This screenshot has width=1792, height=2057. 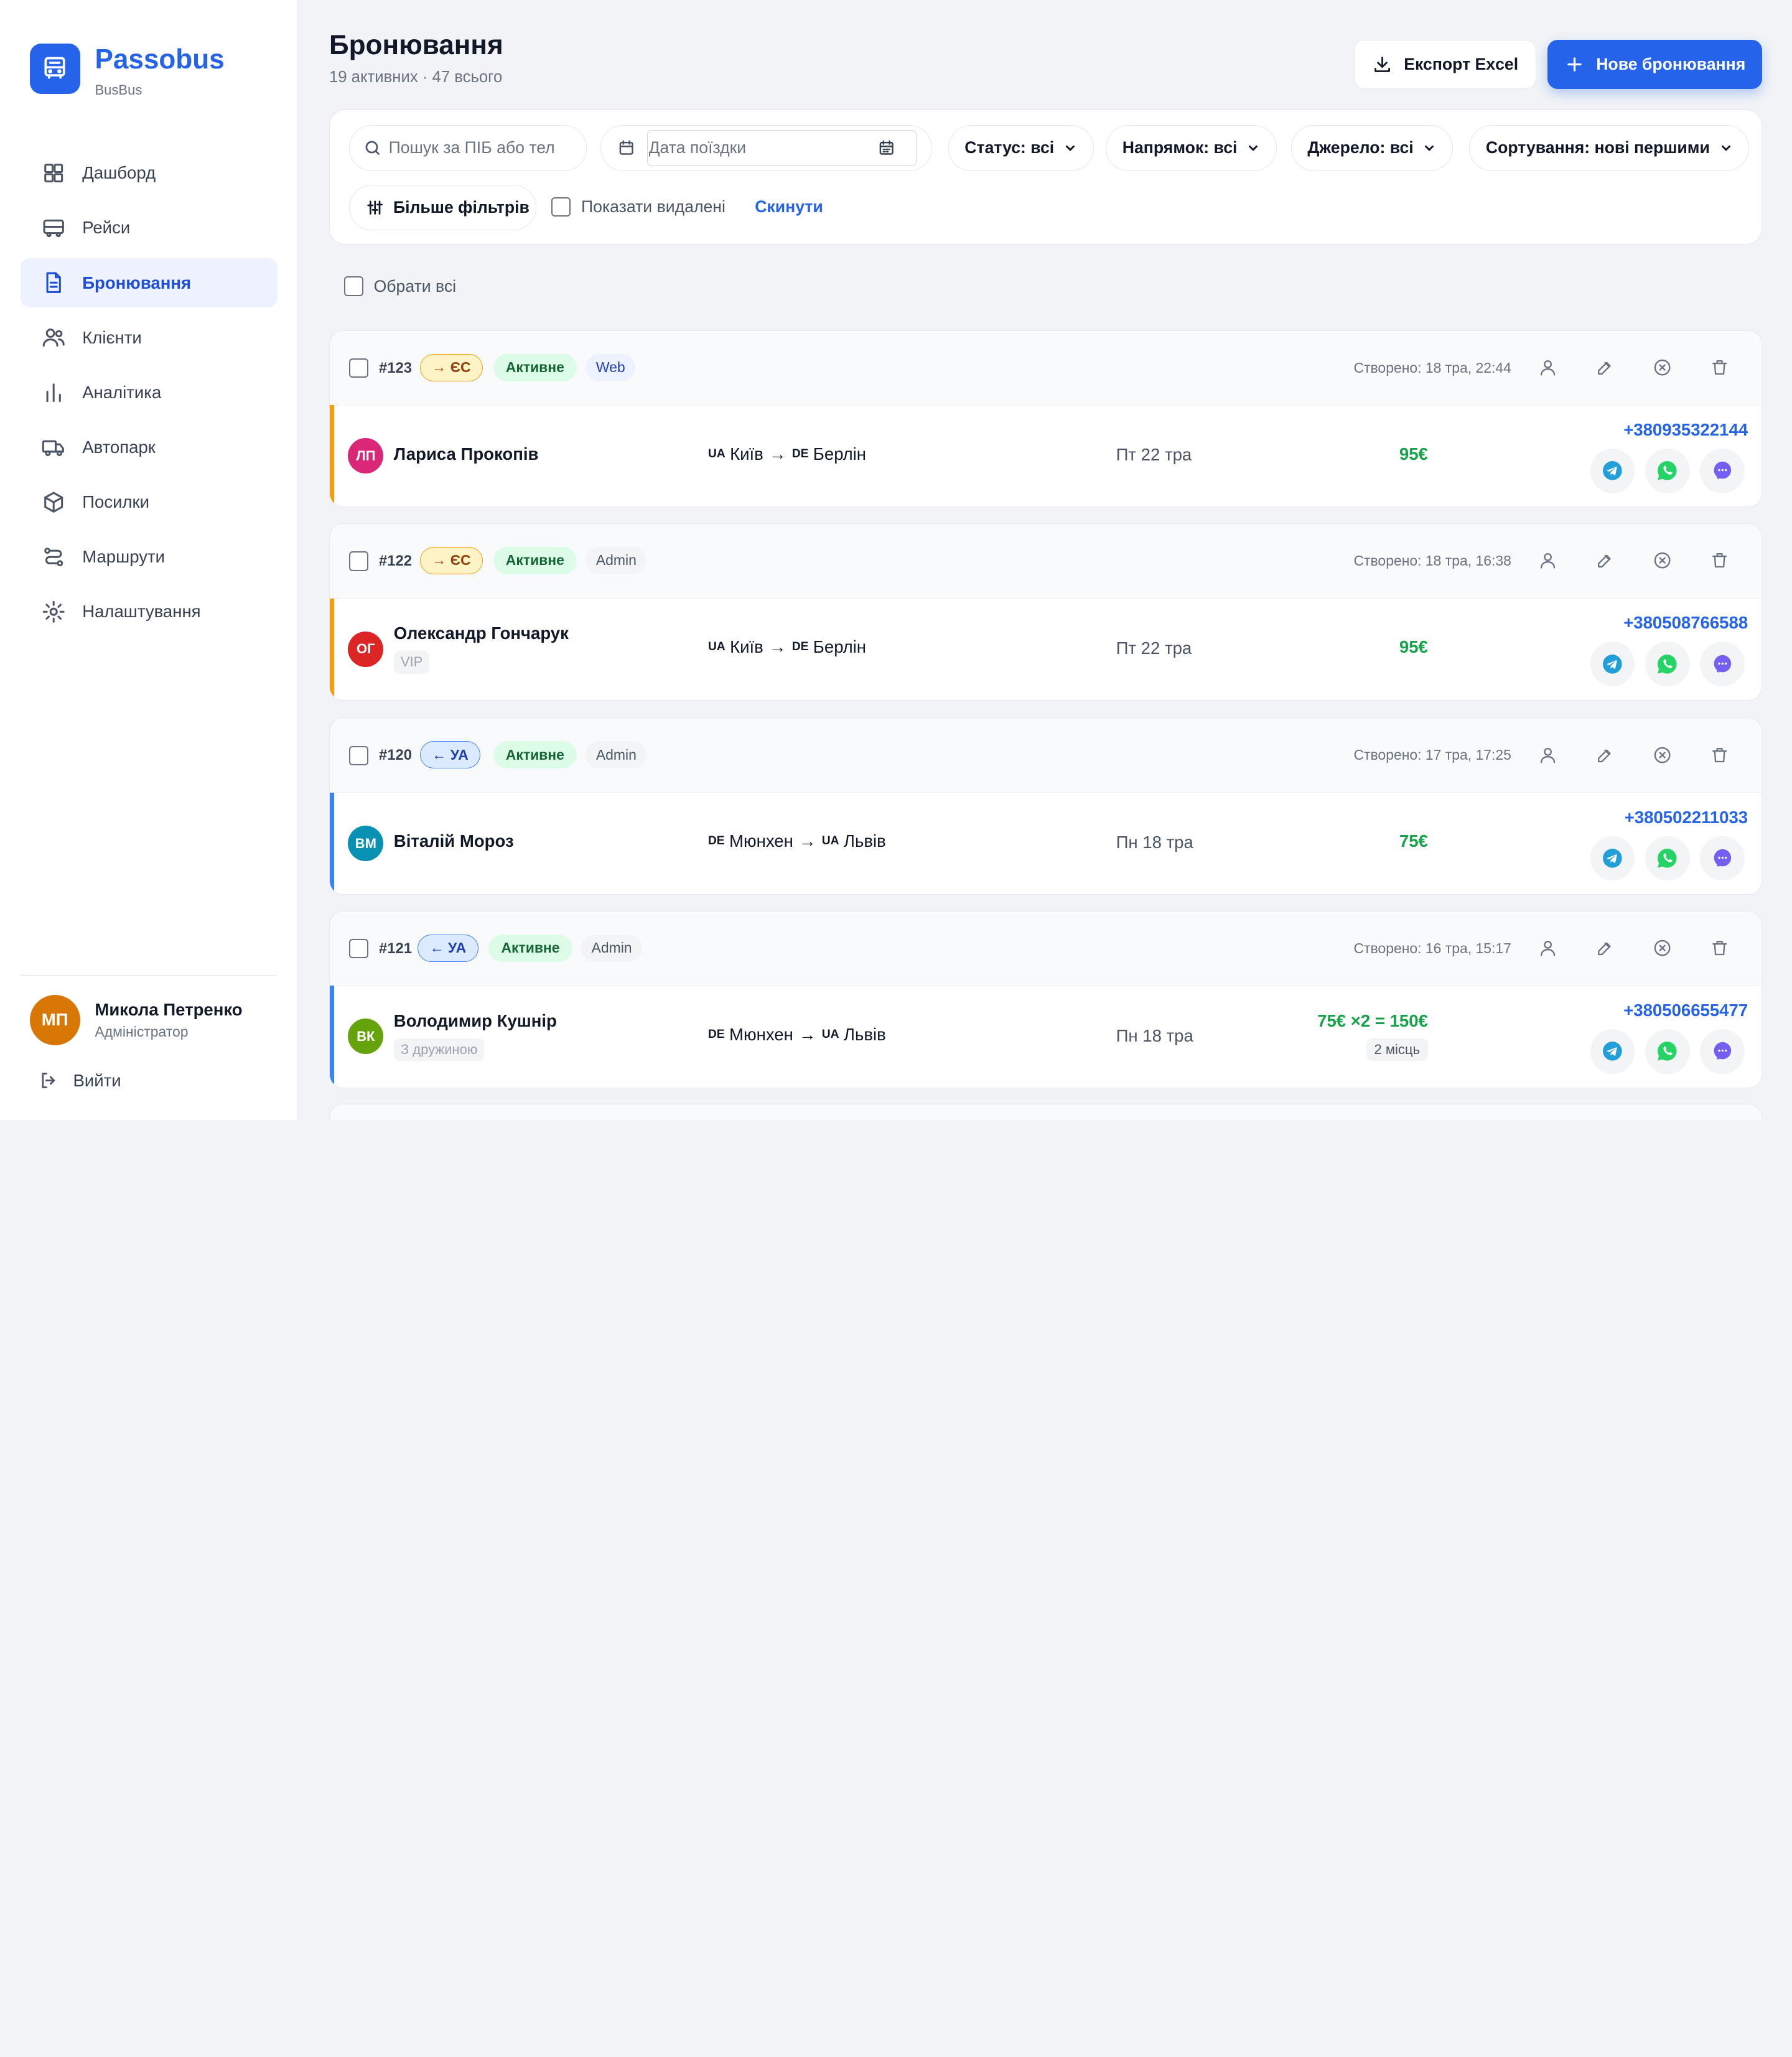 I want to click on phone-link: +380506655477, so click(x=1685, y=1010).